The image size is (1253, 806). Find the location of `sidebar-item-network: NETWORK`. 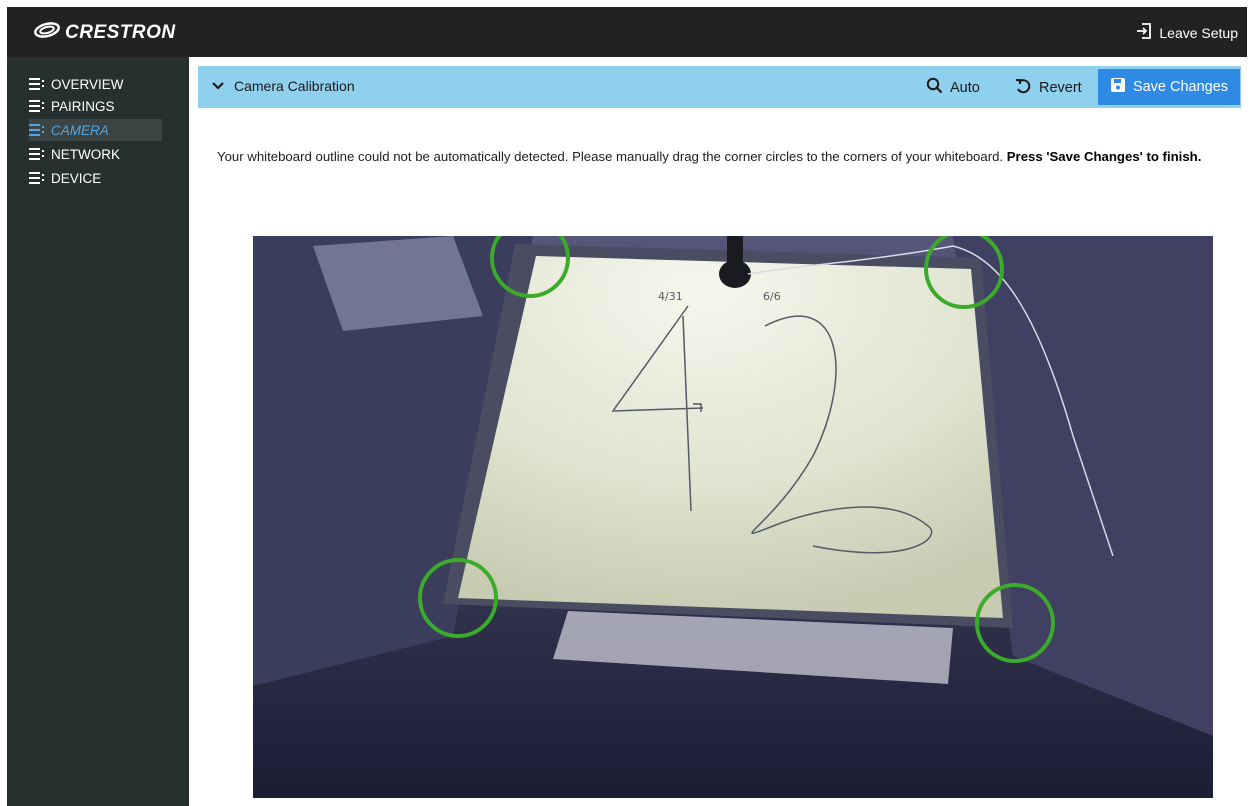

sidebar-item-network: NETWORK is located at coordinates (74, 154).